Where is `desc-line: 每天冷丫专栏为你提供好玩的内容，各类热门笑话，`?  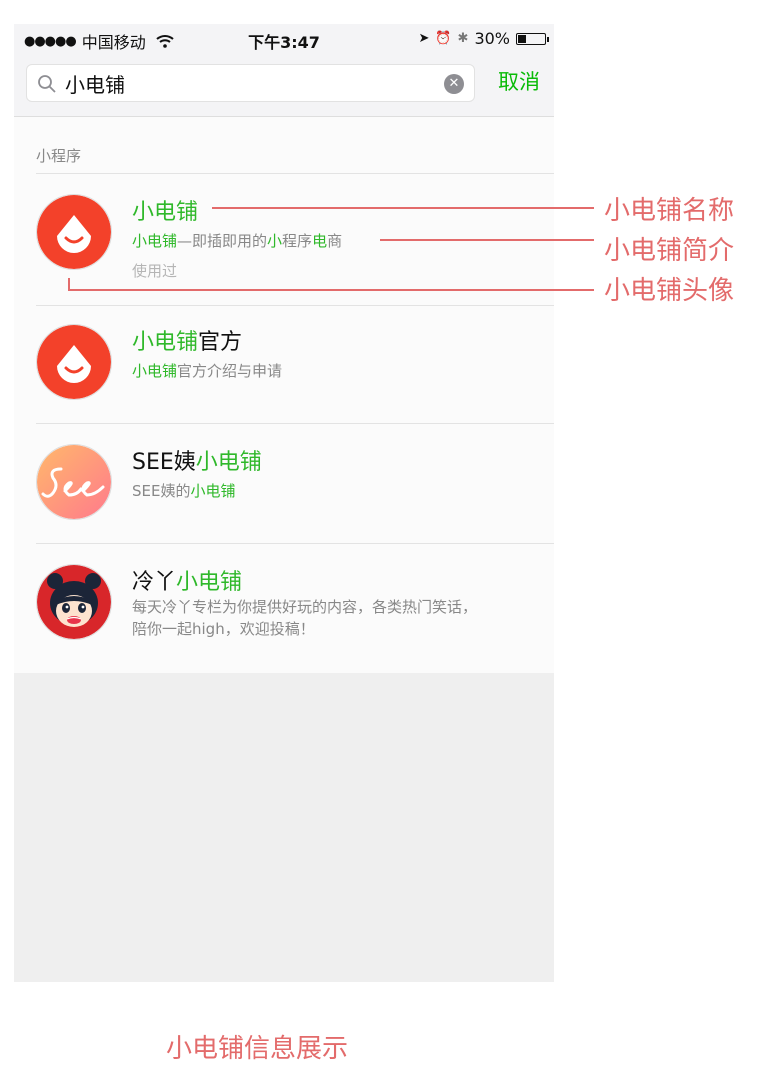
desc-line: 每天冷丫专栏为你提供好玩的内容，各类热门笑话， is located at coordinates (305, 607).